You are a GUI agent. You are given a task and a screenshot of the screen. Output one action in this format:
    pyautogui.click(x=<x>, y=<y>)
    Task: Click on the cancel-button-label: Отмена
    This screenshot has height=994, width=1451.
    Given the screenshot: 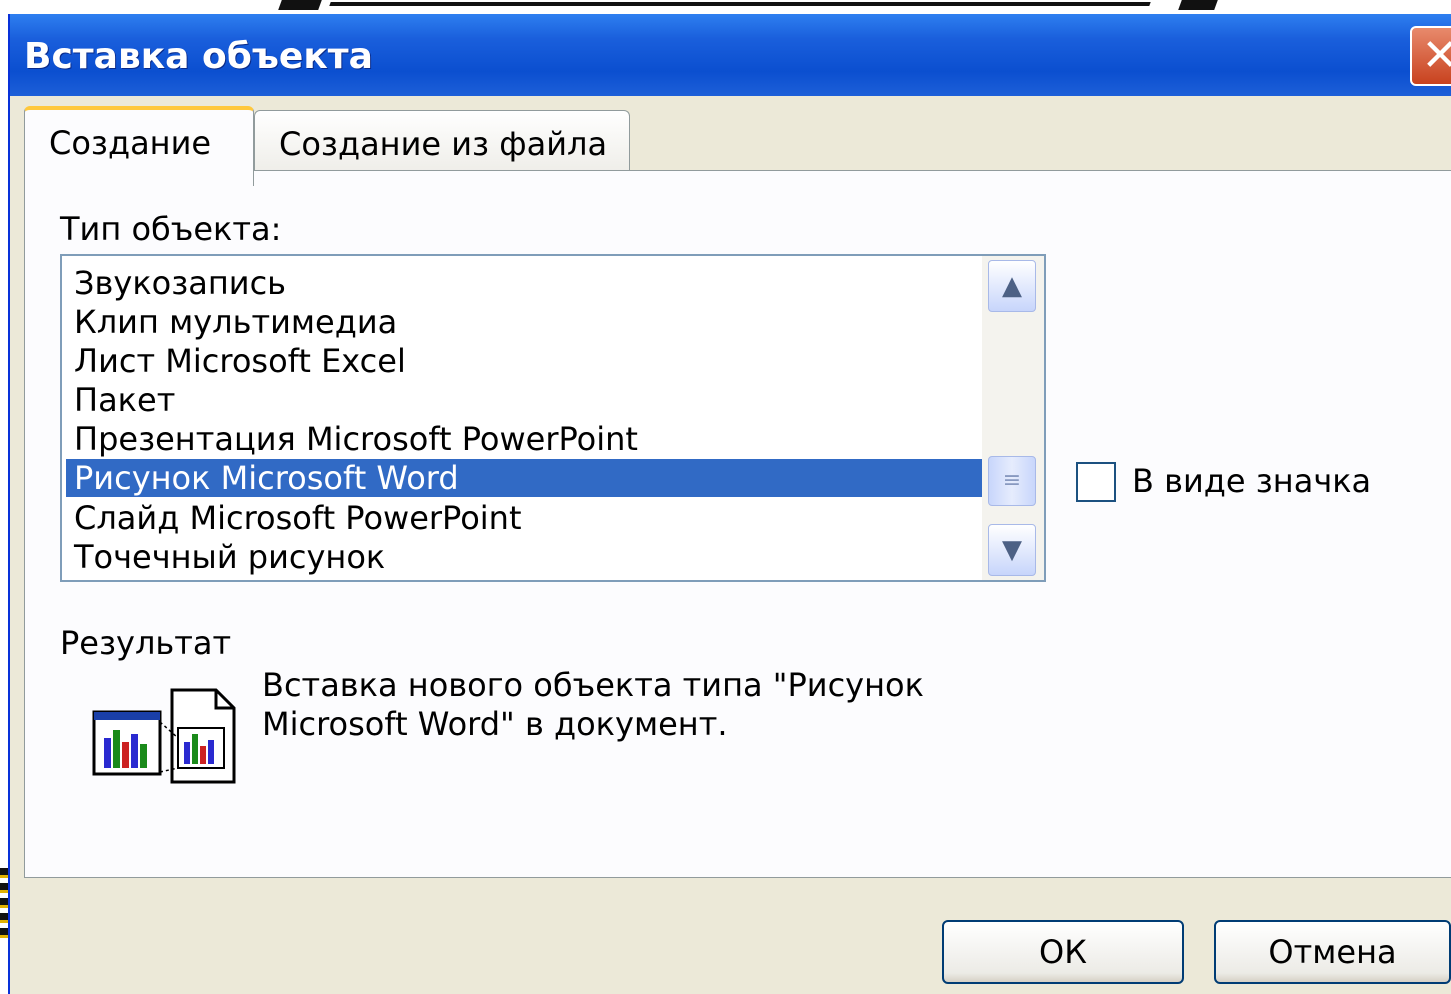 What is the action you would take?
    pyautogui.click(x=1332, y=952)
    